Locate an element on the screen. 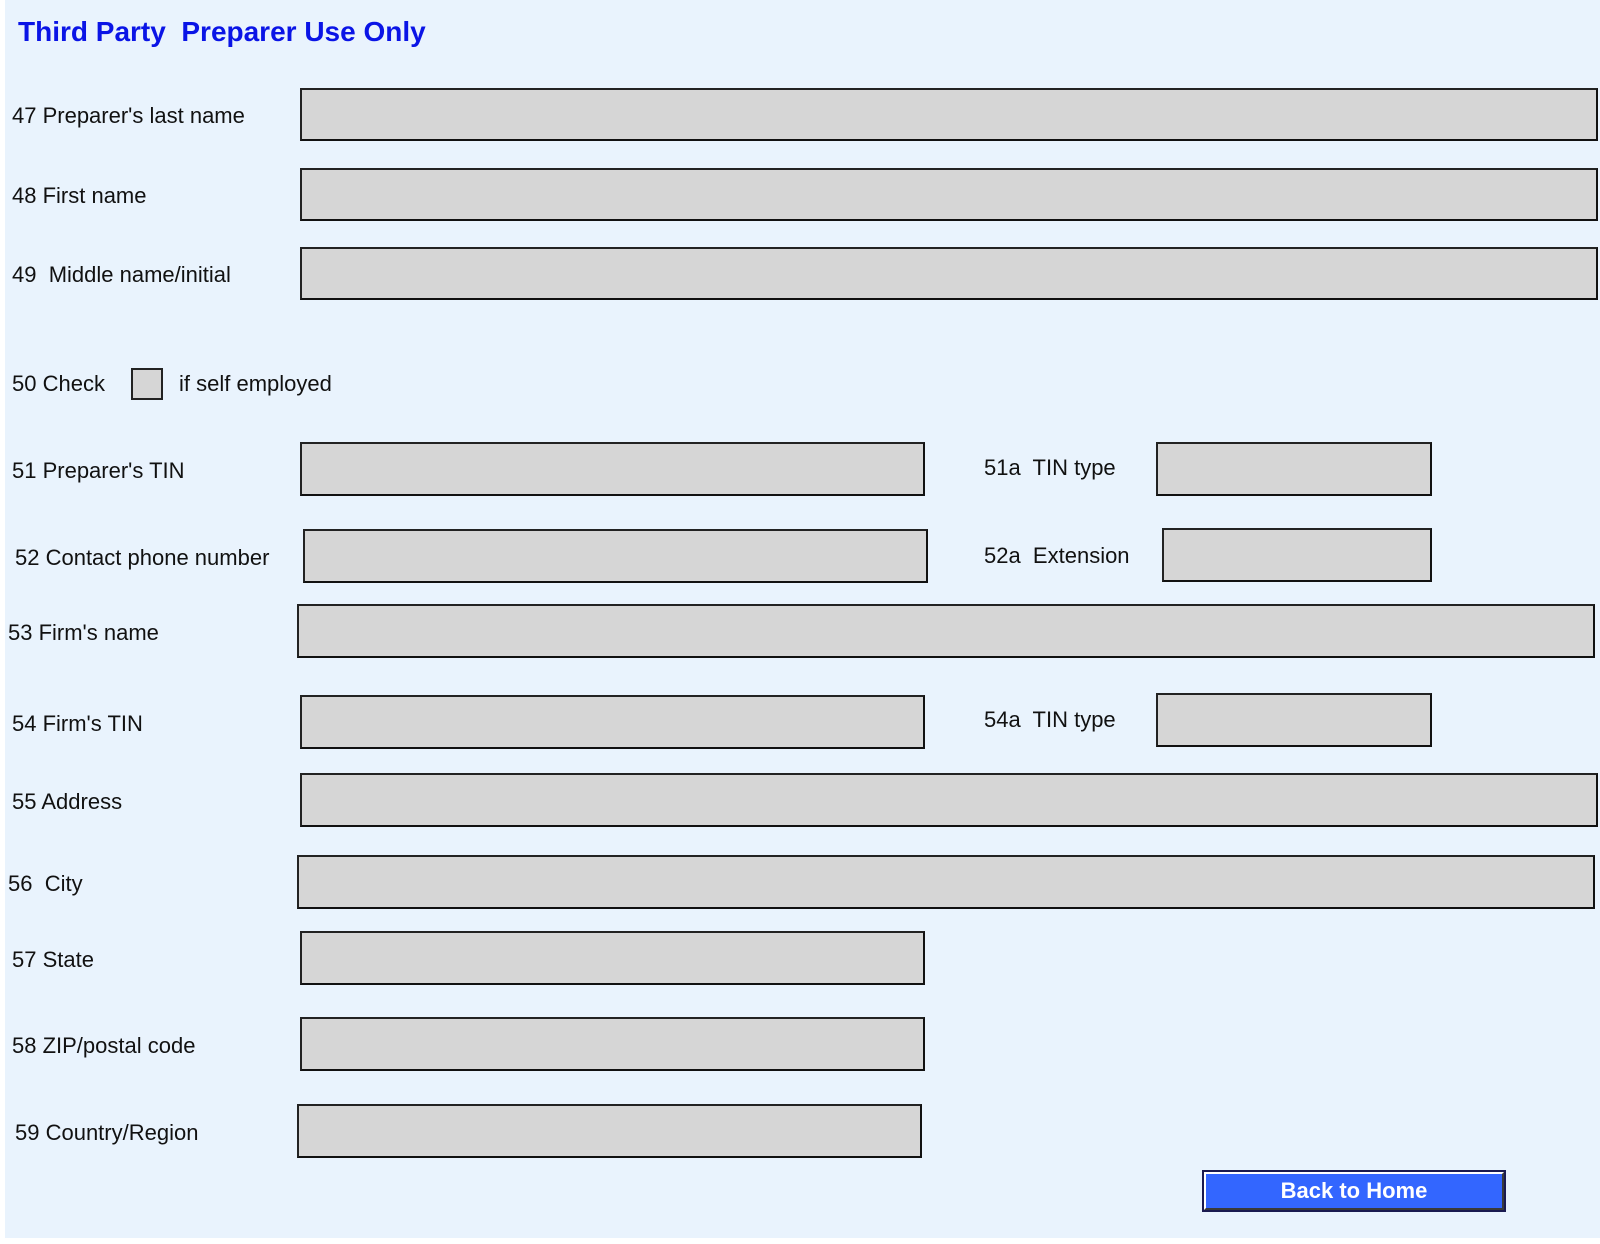 This screenshot has width=1600, height=1244. label-firm-name: 53 Firm's name is located at coordinates (83, 632).